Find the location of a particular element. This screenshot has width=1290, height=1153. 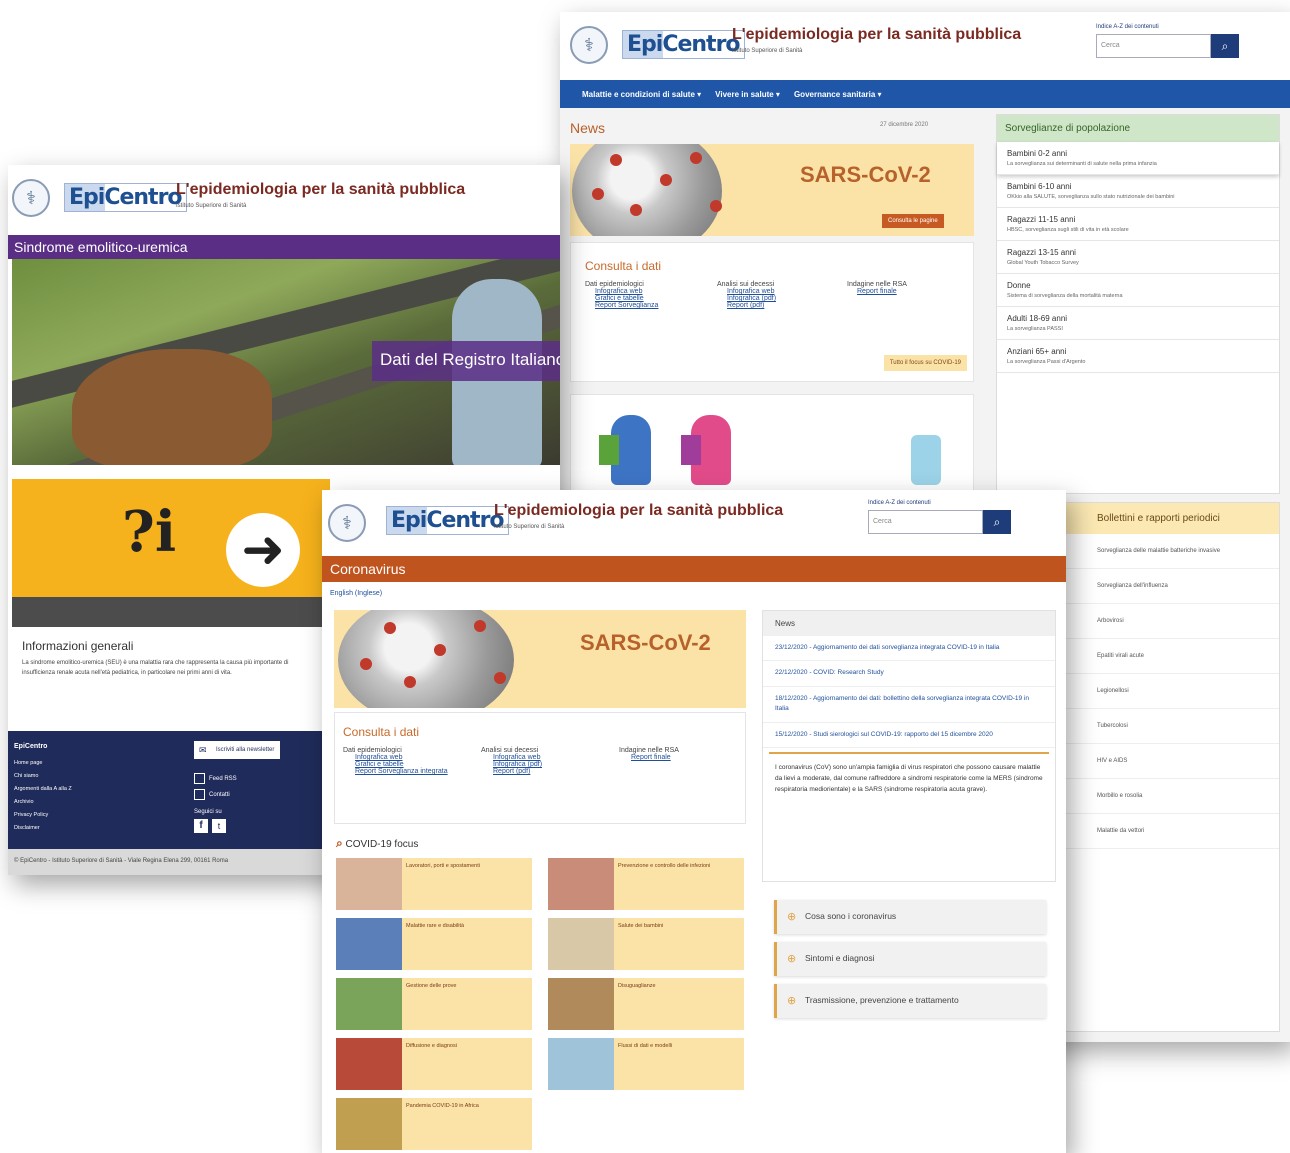

backpack is located at coordinates (691, 450).